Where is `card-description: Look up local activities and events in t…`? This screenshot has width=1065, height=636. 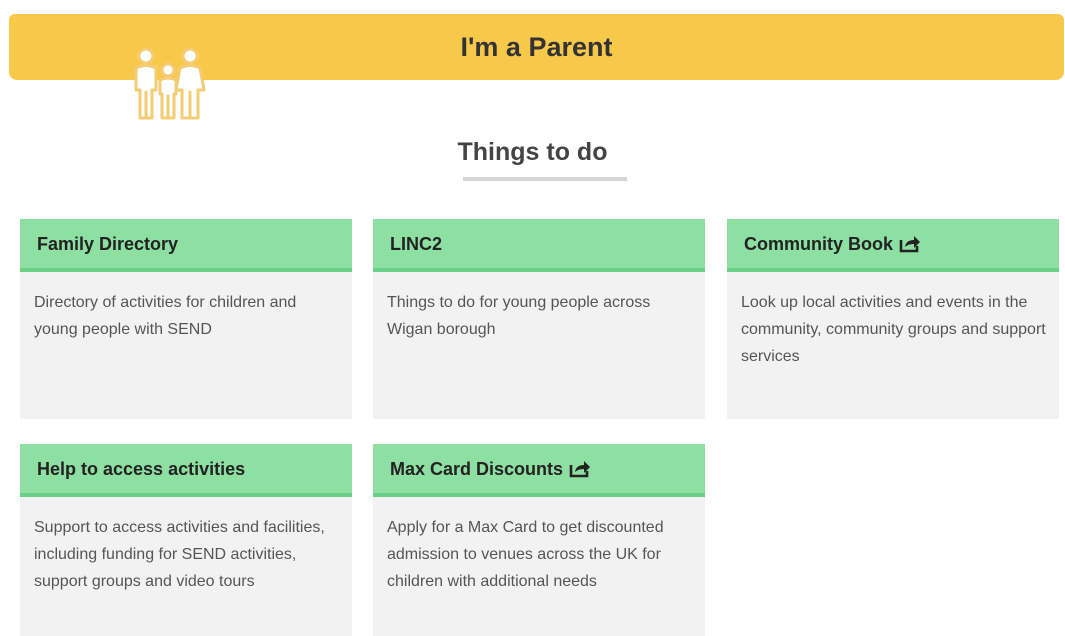 card-description: Look up local activities and events in t… is located at coordinates (893, 329).